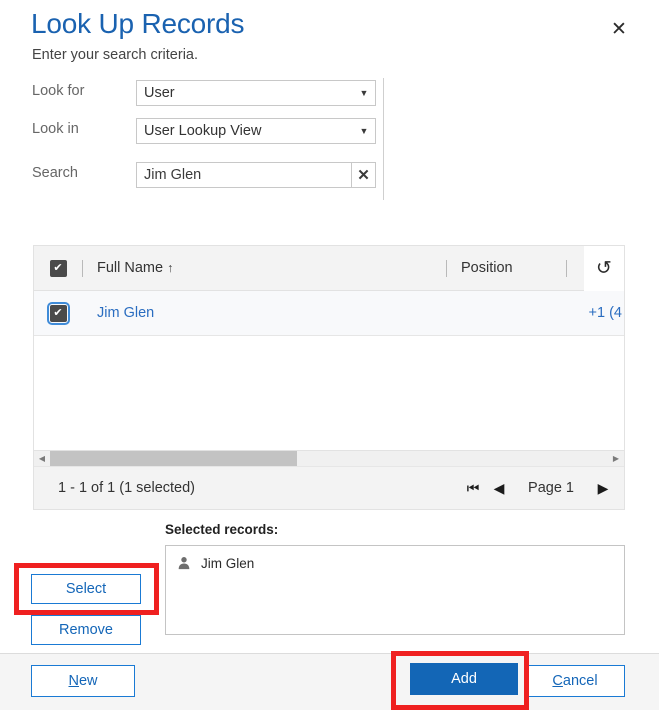 The image size is (659, 710). I want to click on select-all-checkbox: ✔, so click(58, 268).